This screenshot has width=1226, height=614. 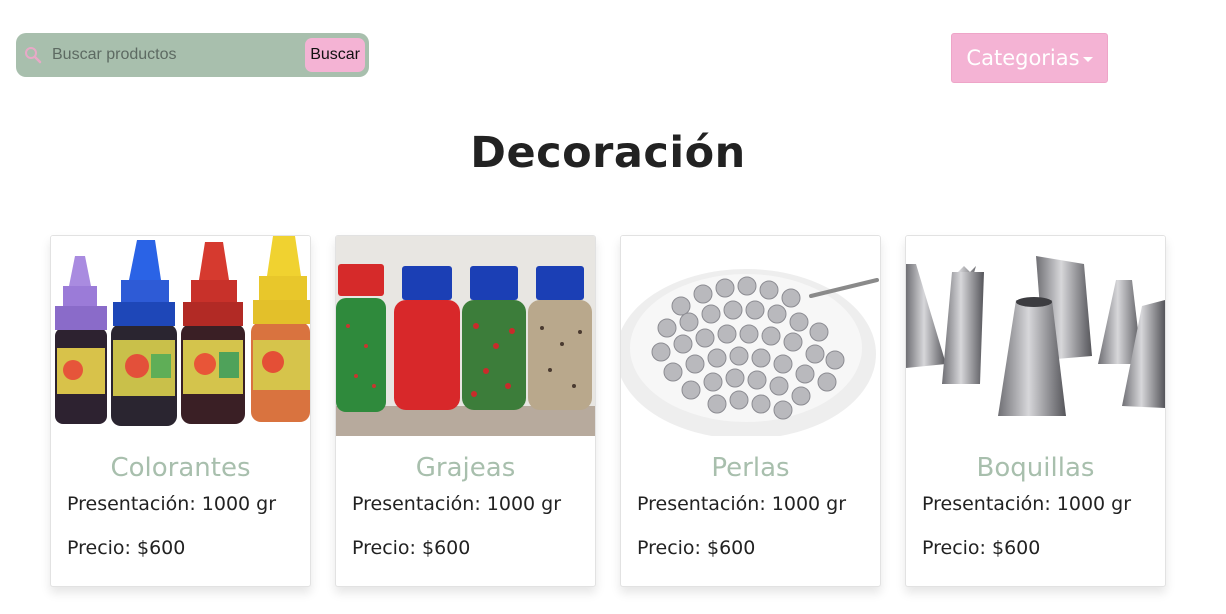 What do you see at coordinates (465, 468) in the screenshot?
I see `product-name: Grajeas` at bounding box center [465, 468].